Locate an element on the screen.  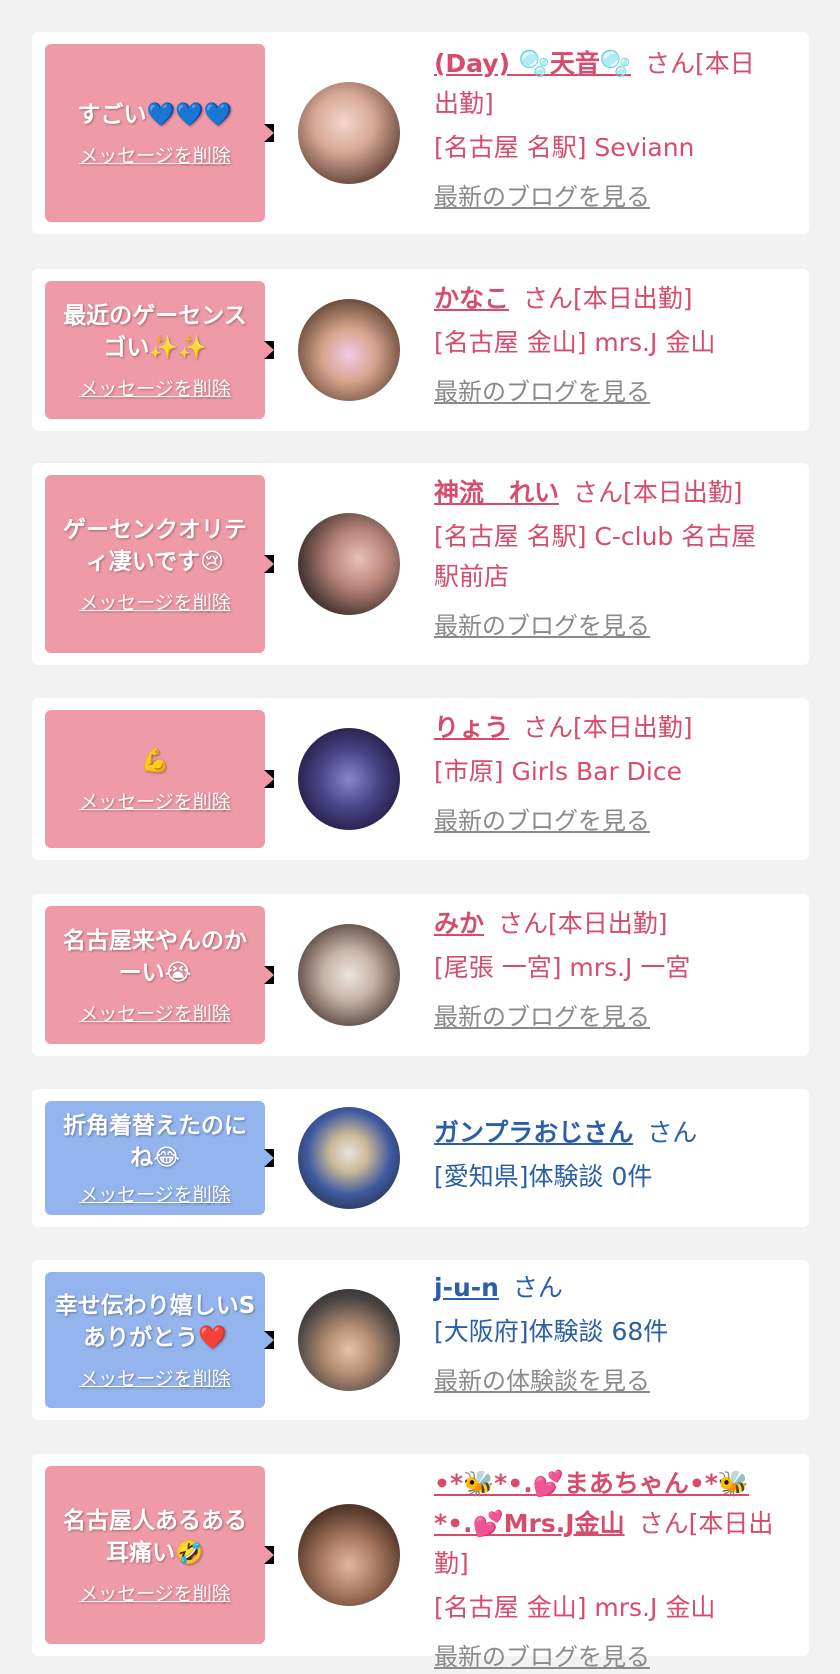
message-bubble: 最近のゲーセンスゴい✨✨ メッセージを削除 is located at coordinates (159, 350).